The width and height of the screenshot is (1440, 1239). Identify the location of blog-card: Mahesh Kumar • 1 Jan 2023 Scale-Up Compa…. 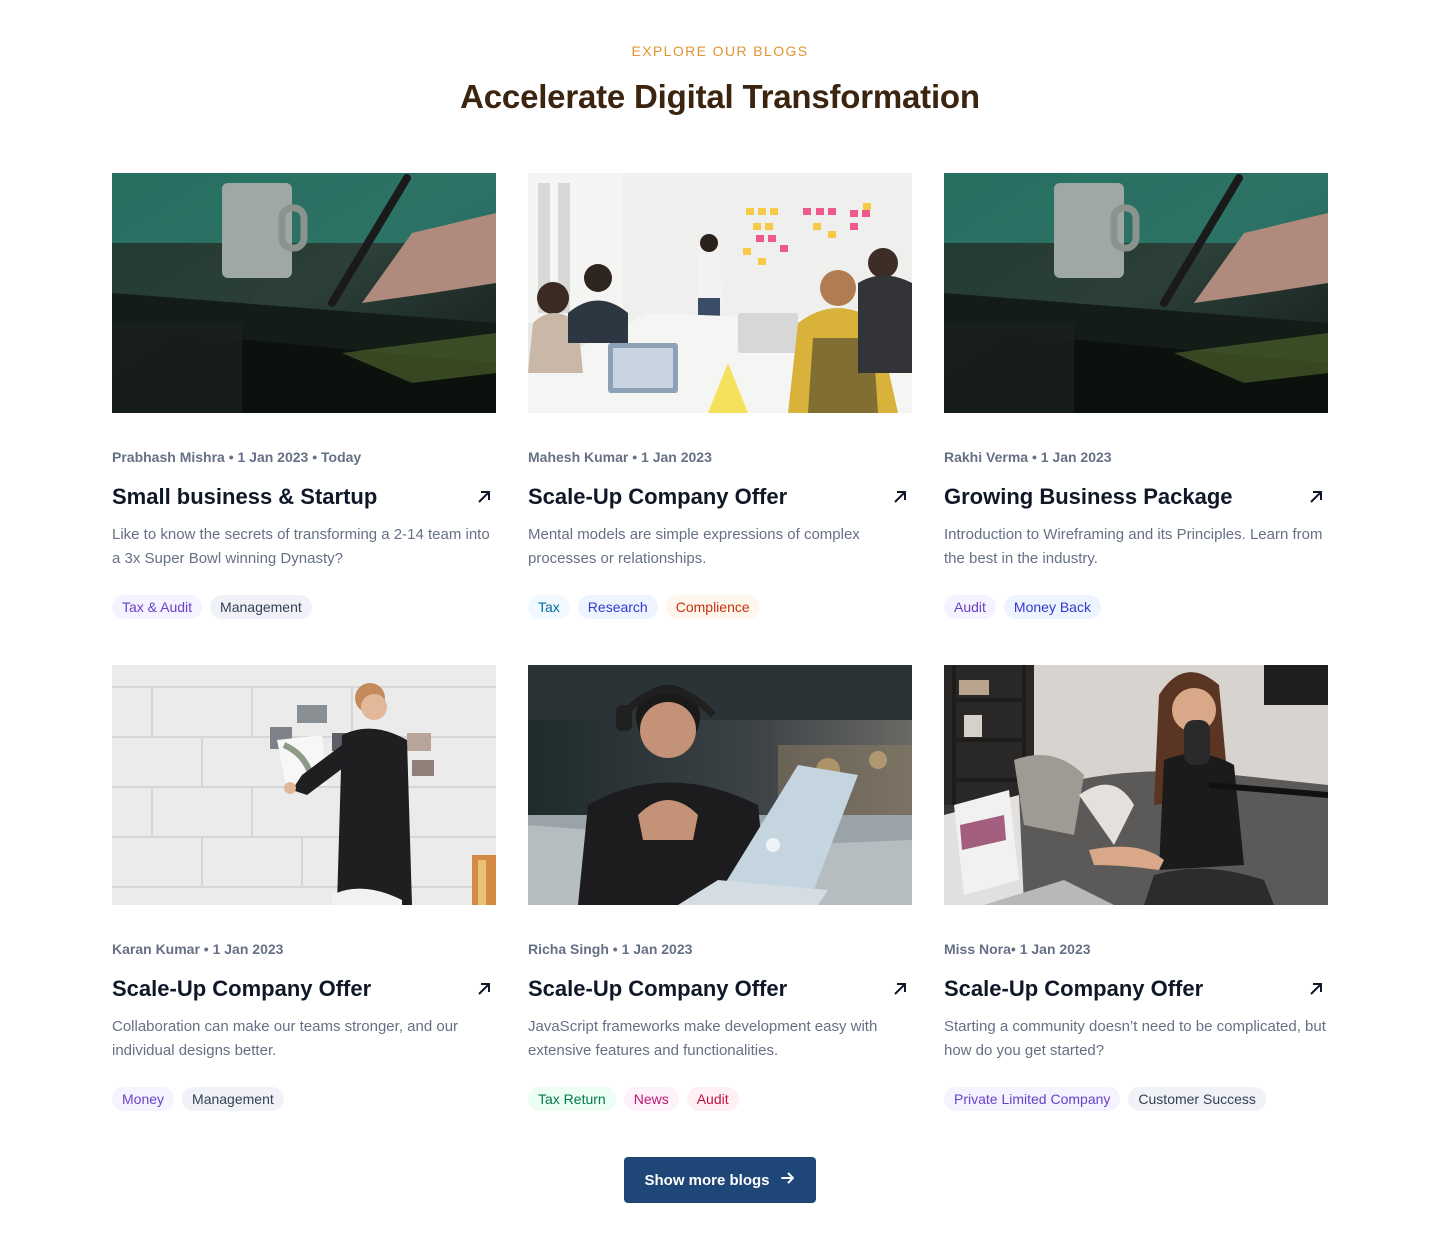
(720, 396).